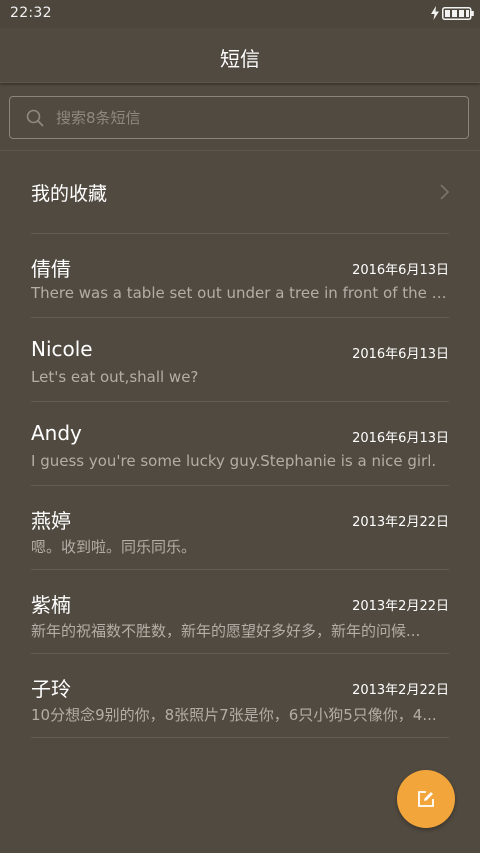 This screenshot has width=480, height=853. I want to click on thread-contact-name: Andy, so click(56, 433).